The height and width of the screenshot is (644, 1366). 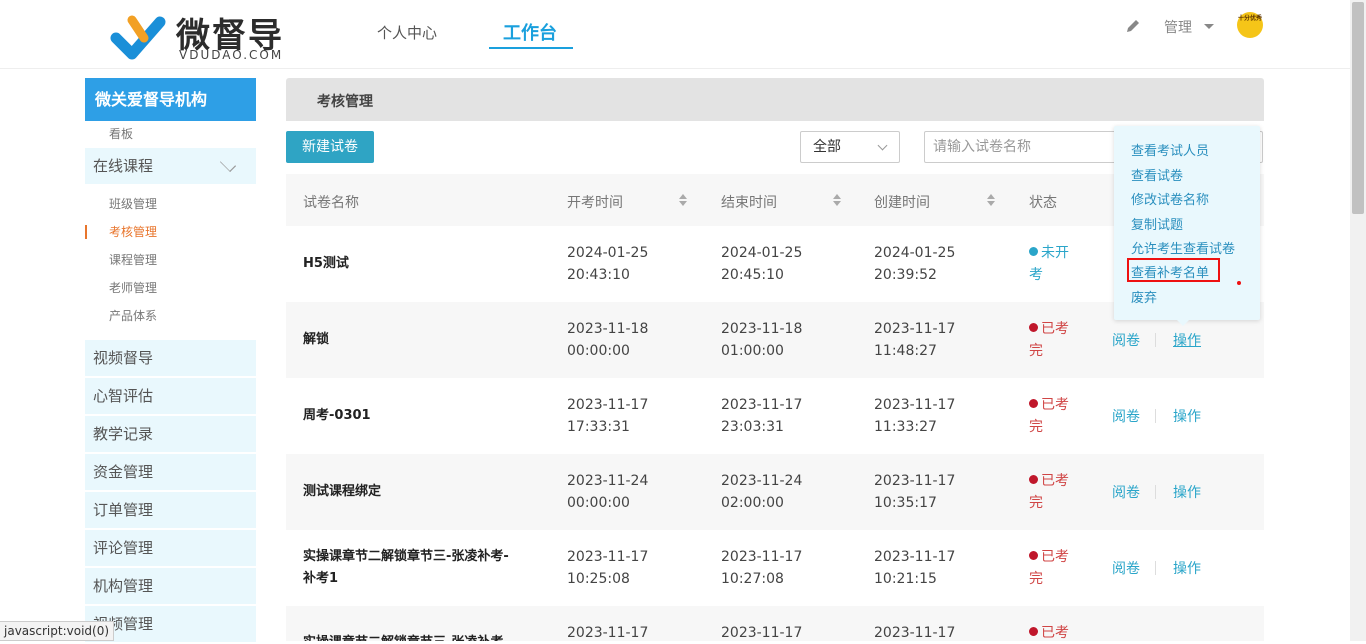 What do you see at coordinates (1183, 247) in the screenshot?
I see `menu-item-allow-view-paper: 允许考生查看试卷` at bounding box center [1183, 247].